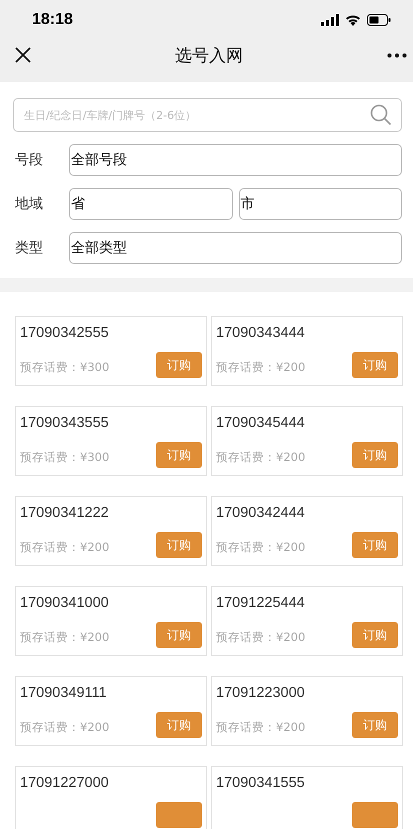  What do you see at coordinates (235, 248) in the screenshot?
I see `select-field: 全部类型` at bounding box center [235, 248].